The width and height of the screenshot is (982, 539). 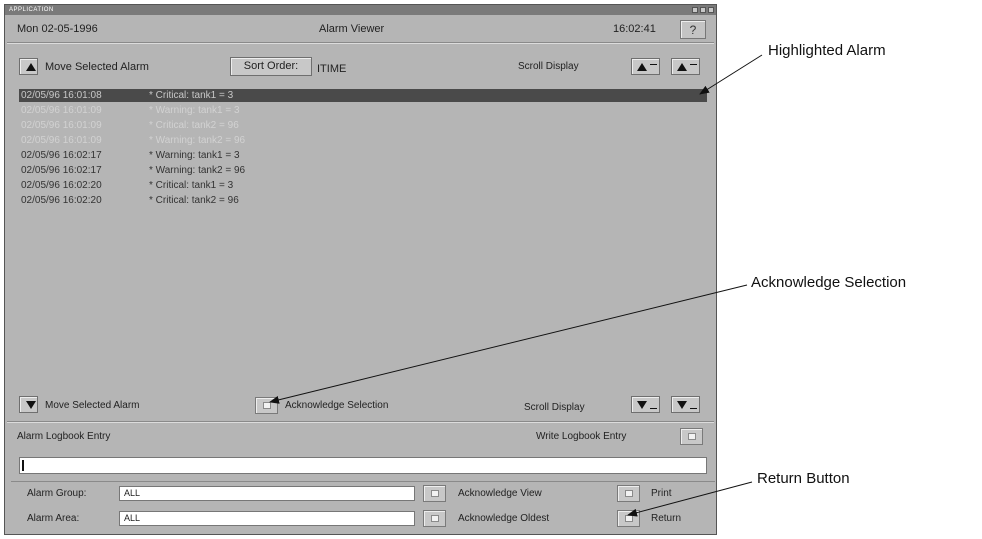 What do you see at coordinates (731, 74) in the screenshot?
I see `arrow-highlighted-alarm` at bounding box center [731, 74].